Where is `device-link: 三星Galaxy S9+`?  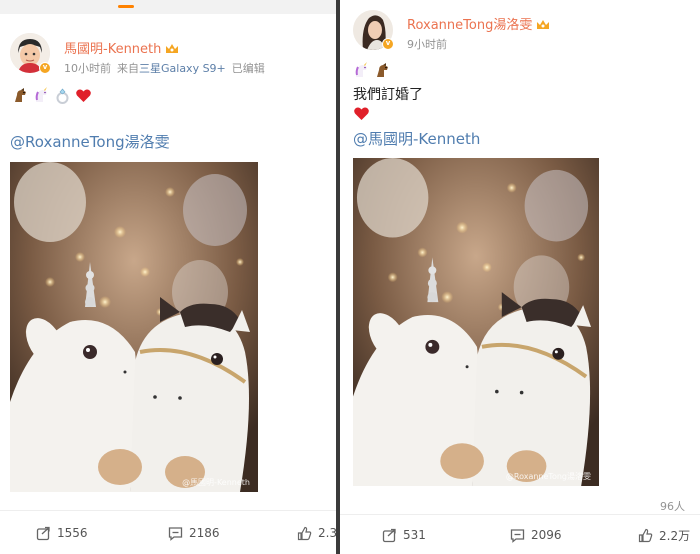 device-link: 三星Galaxy S9+ is located at coordinates (182, 68).